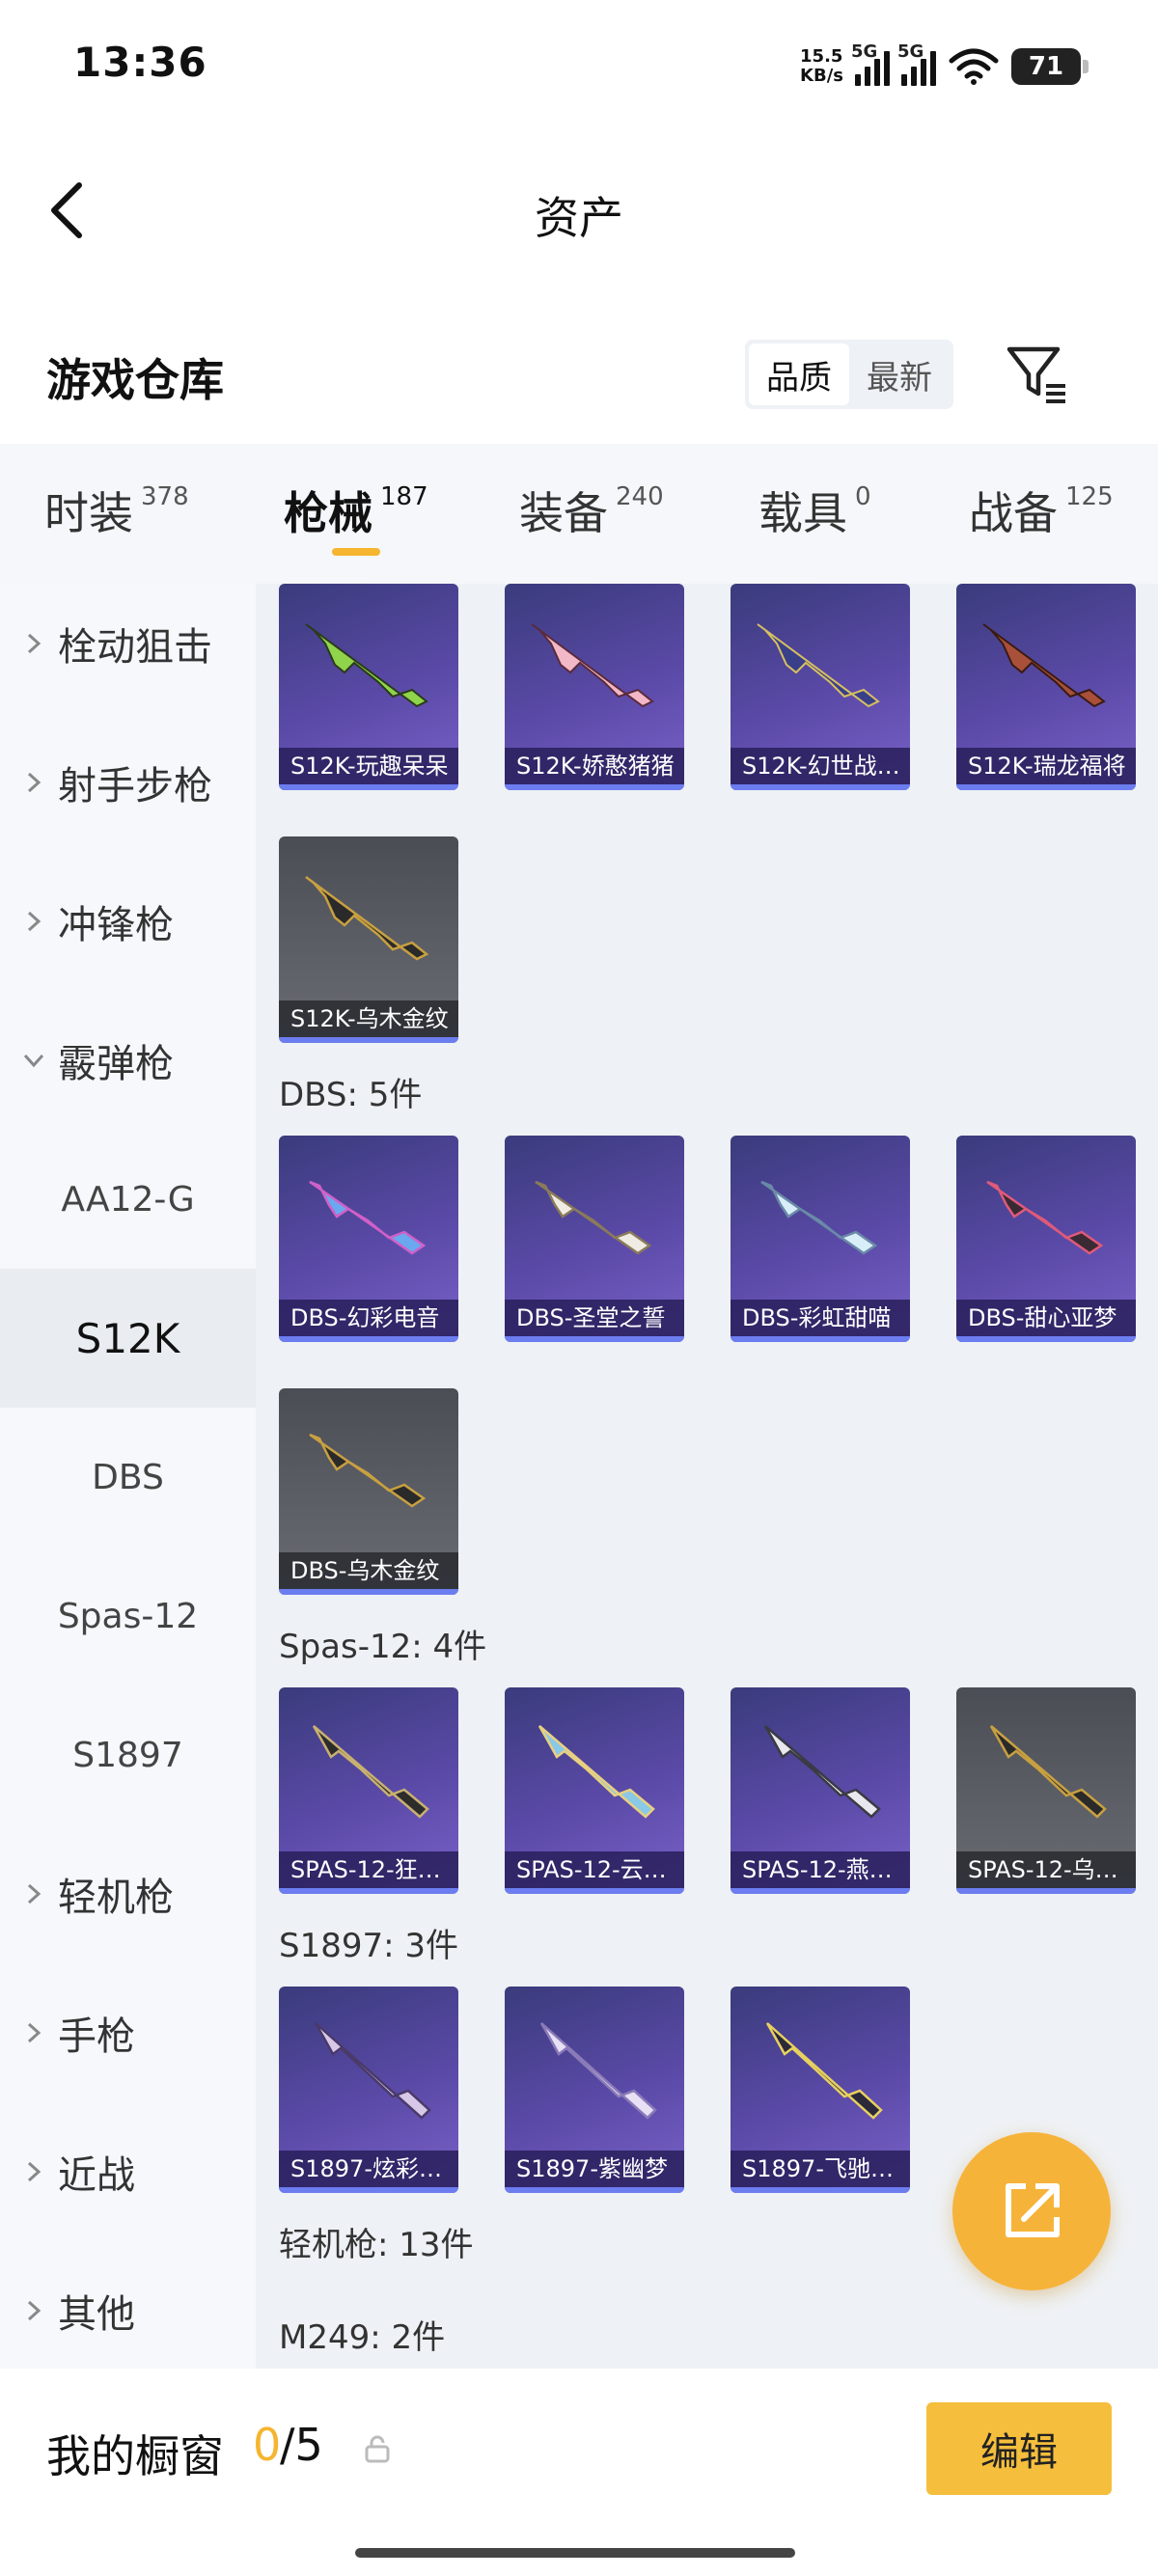 The width and height of the screenshot is (1158, 2576). I want to click on item-name: DBS-幻彩电音, so click(368, 1318).